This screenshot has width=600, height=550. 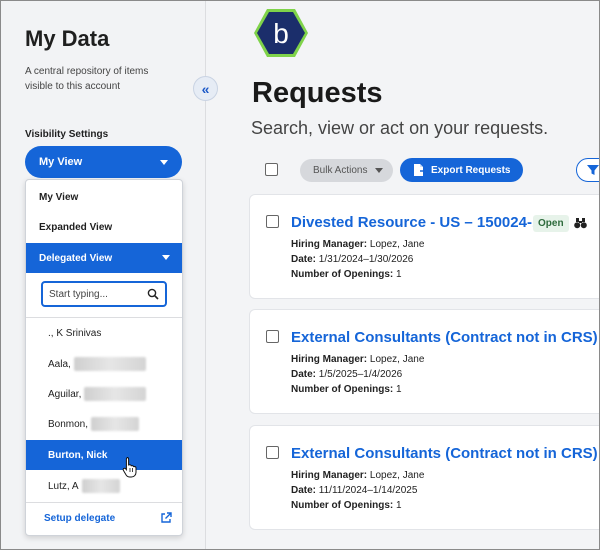 I want to click on delegate-search-input, so click(x=97, y=294).